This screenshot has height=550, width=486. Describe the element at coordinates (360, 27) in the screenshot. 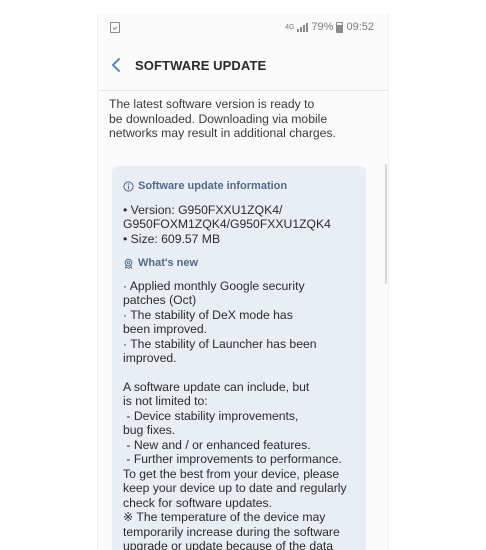

I see `clock: 09:52` at that location.